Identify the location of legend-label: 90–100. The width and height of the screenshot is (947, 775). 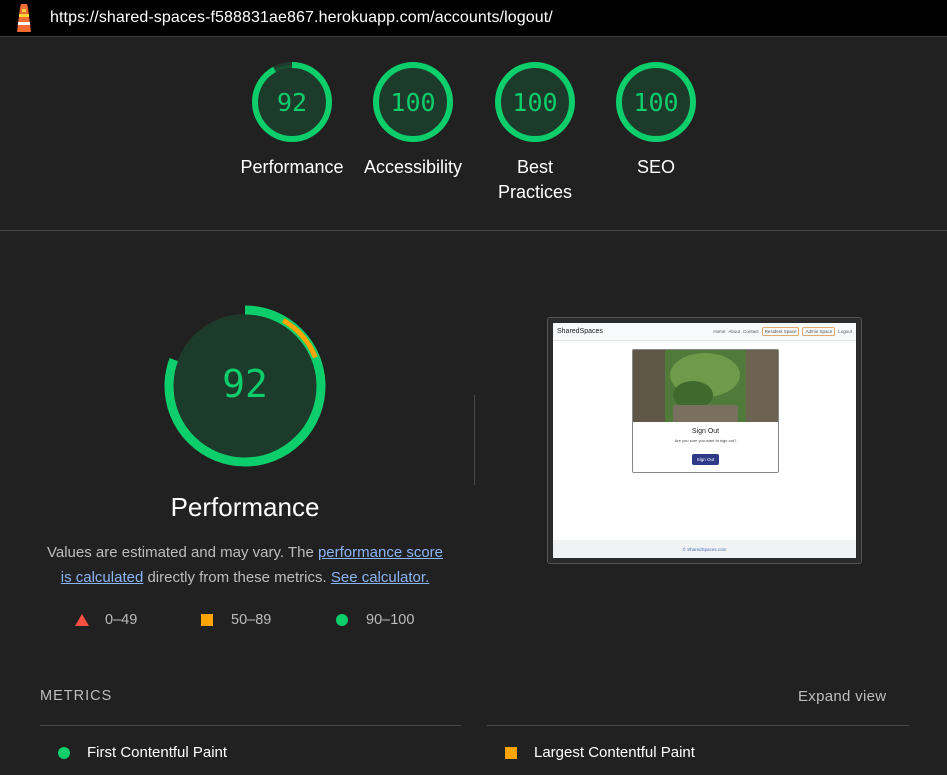
(390, 620).